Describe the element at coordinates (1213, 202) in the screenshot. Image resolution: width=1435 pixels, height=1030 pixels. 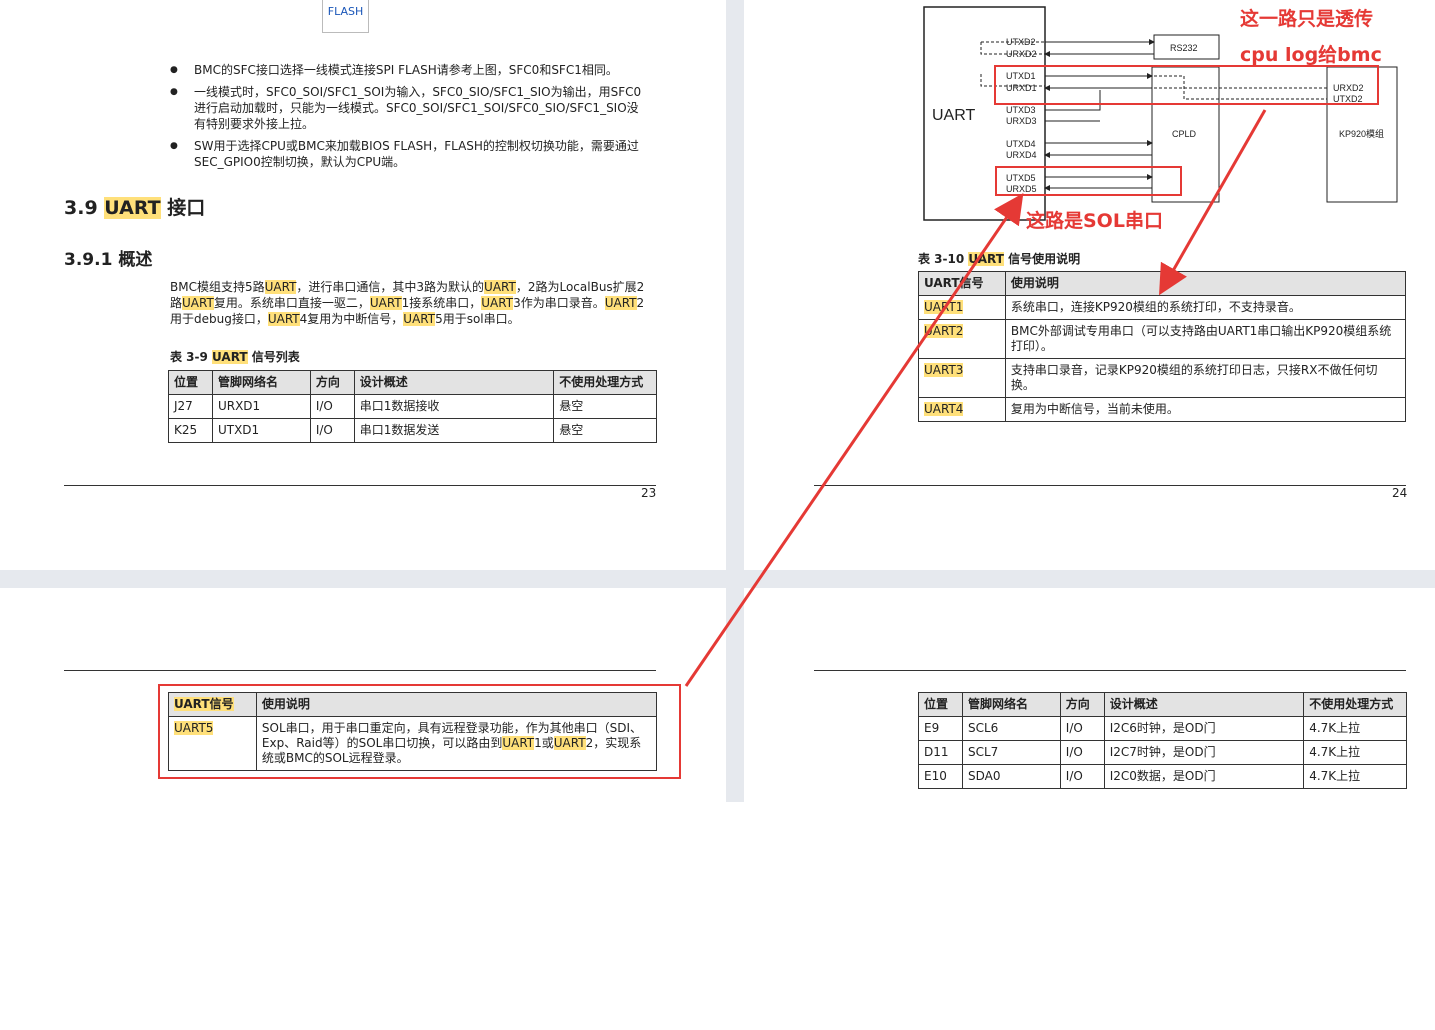
I see `arrow-to-uart-table` at that location.